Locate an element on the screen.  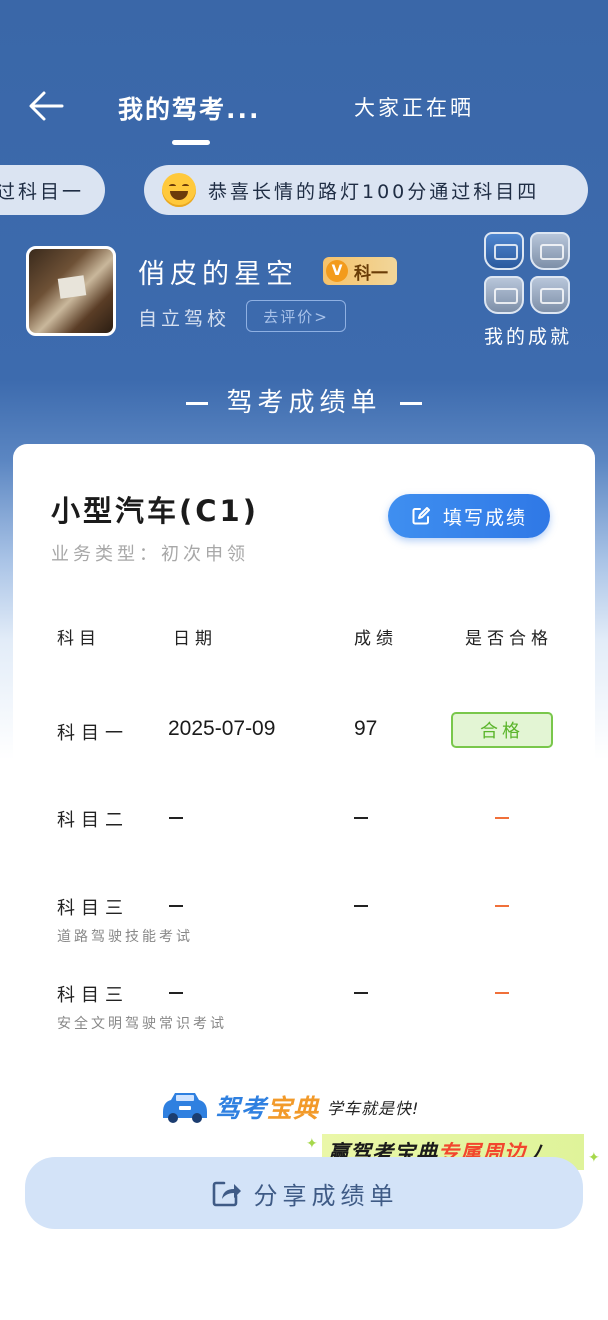
rate-school-button: 去评价> is located at coordinates (296, 316).